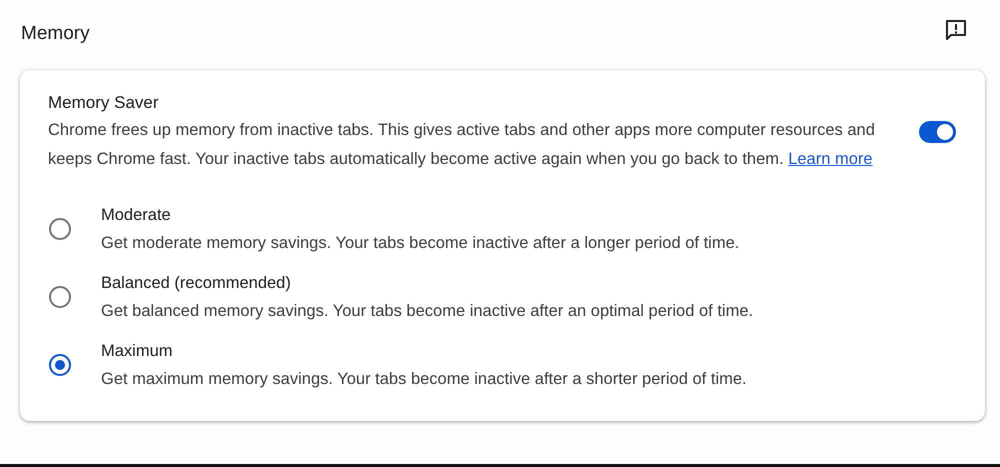  What do you see at coordinates (937, 131) in the screenshot?
I see `toggle-switch` at bounding box center [937, 131].